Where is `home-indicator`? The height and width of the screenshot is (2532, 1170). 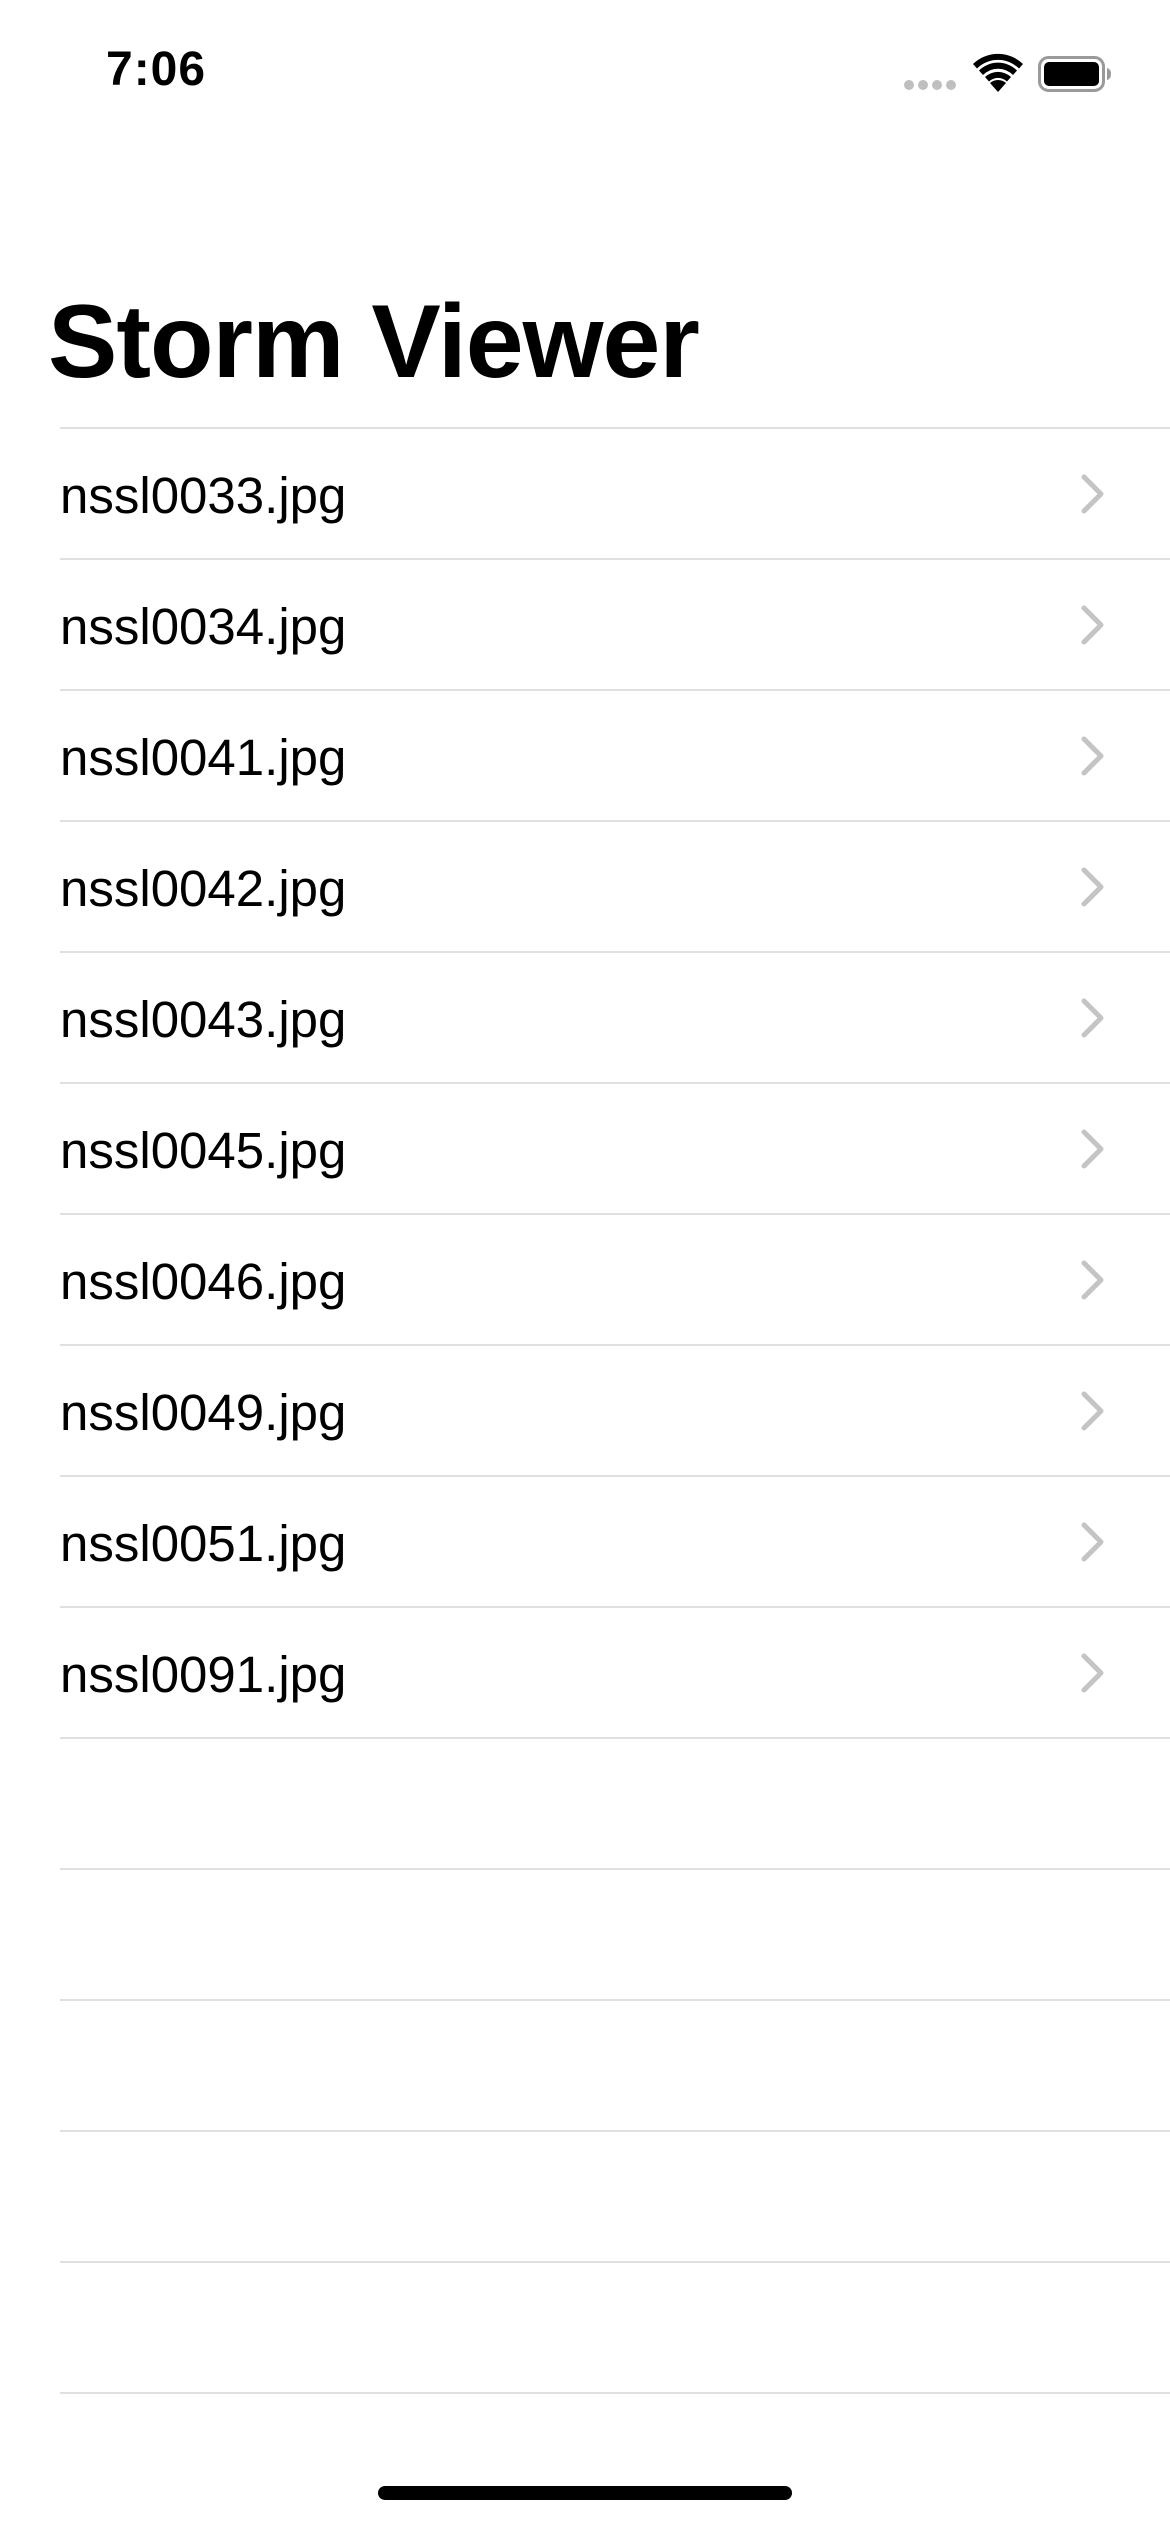
home-indicator is located at coordinates (585, 2493).